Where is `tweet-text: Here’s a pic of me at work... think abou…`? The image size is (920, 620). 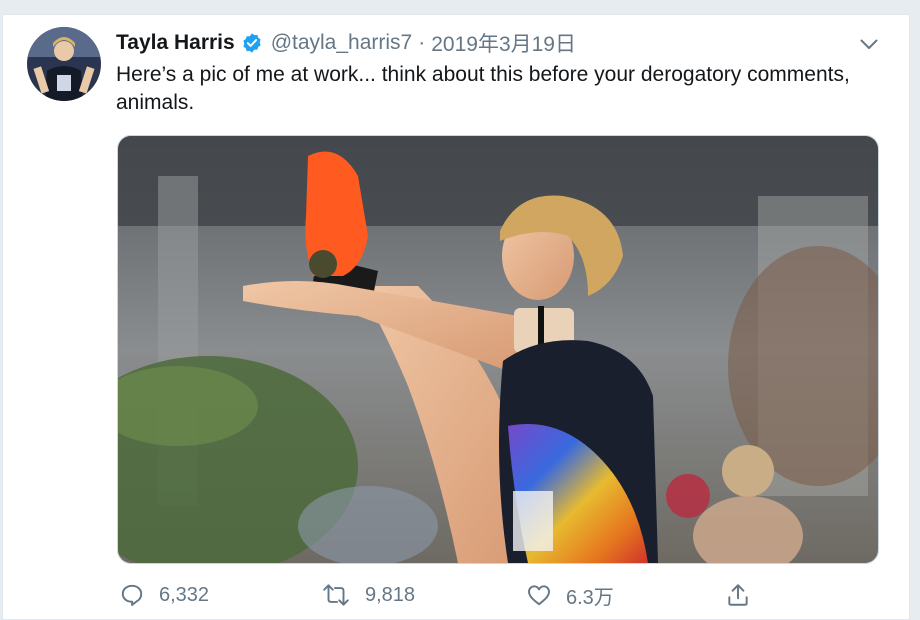 tweet-text: Here’s a pic of me at work... think abou… is located at coordinates (483, 88).